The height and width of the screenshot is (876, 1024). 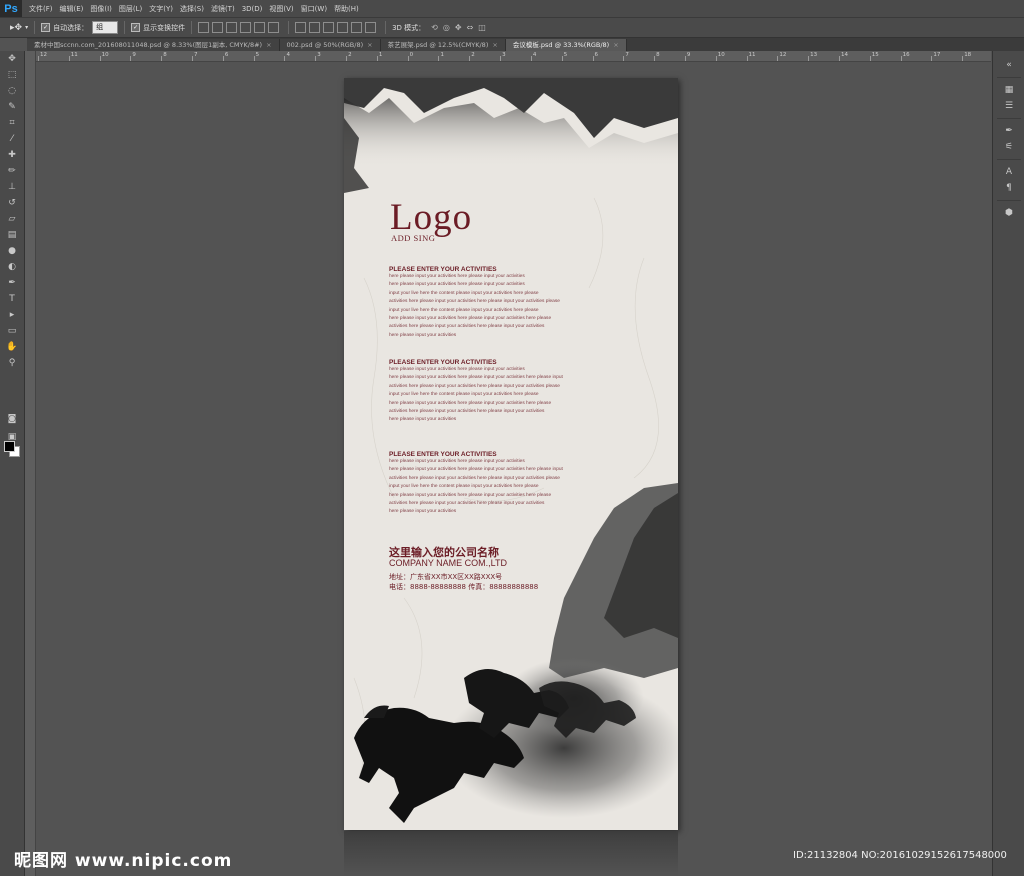 I want to click on quick-select-tool-icon: ✎, so click(x=12, y=107).